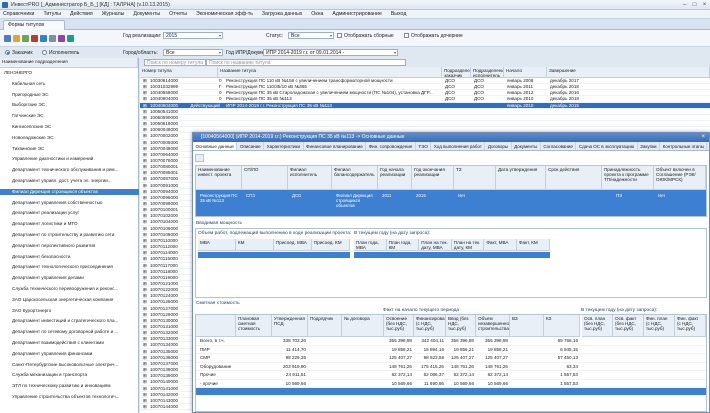 The image size is (710, 413). What do you see at coordinates (193, 35) in the screenshot?
I see `year-select: 2015 ▾` at bounding box center [193, 35].